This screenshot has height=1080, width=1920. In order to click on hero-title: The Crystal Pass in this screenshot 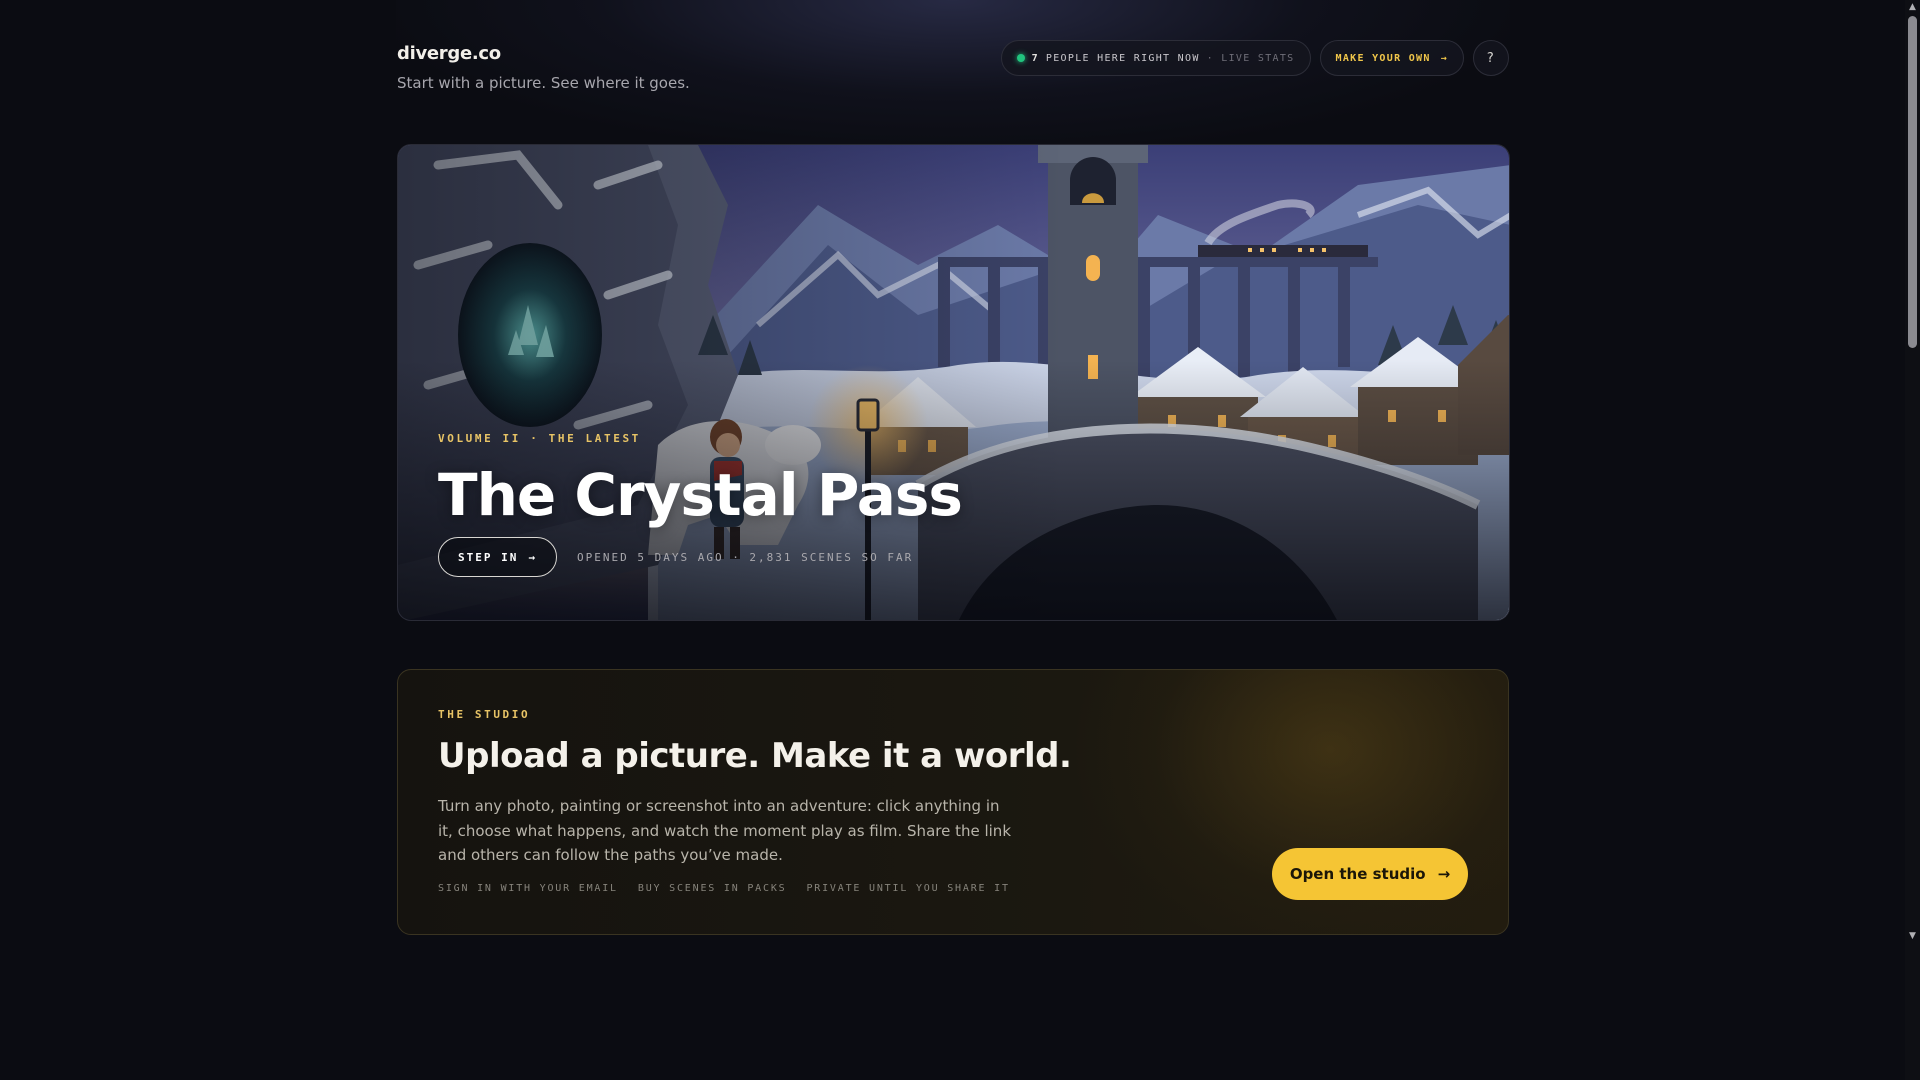, I will do `click(700, 495)`.